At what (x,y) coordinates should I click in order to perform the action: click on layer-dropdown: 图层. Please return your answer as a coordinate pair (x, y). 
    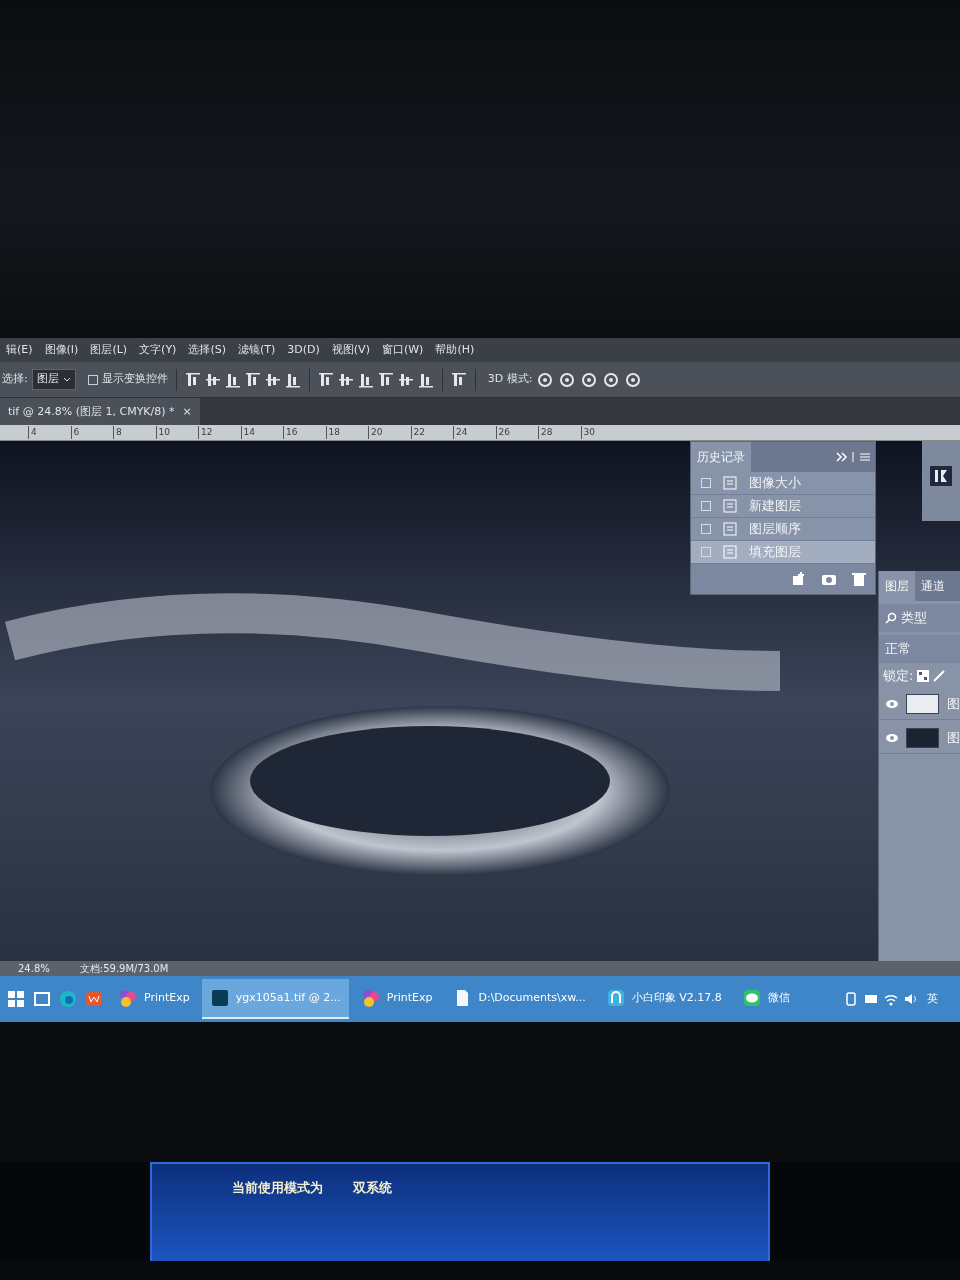
    Looking at the image, I should click on (53, 379).